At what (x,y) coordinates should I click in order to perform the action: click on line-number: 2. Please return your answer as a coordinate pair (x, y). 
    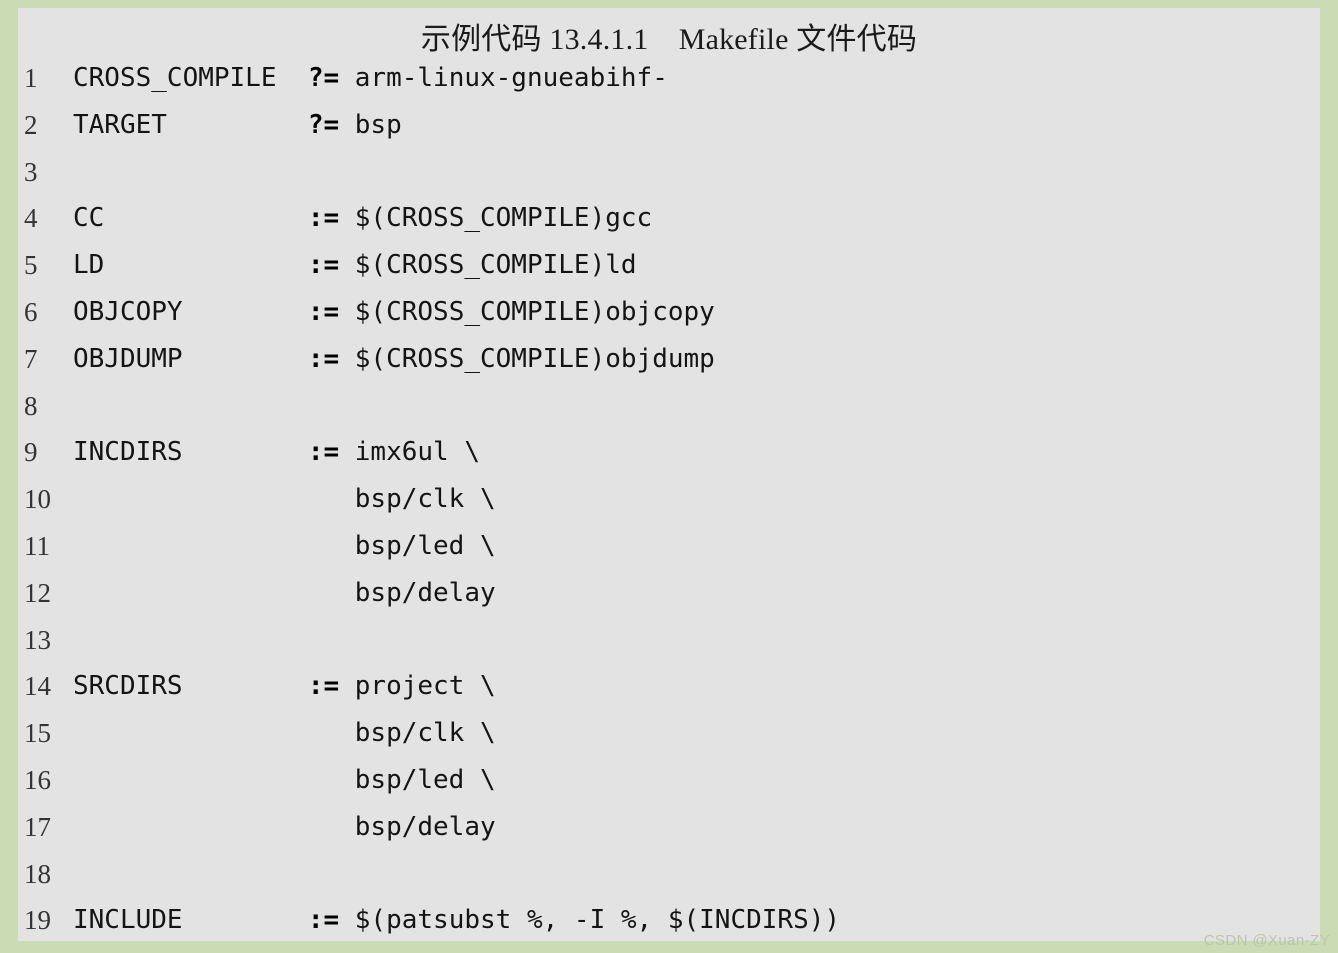
    Looking at the image, I should click on (31, 124).